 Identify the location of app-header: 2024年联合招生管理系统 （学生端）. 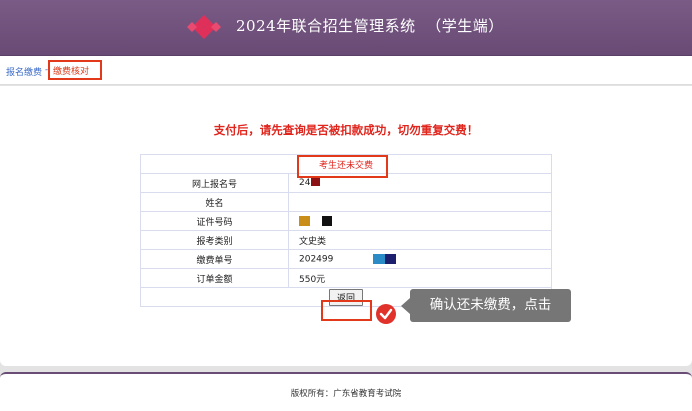
(346, 28).